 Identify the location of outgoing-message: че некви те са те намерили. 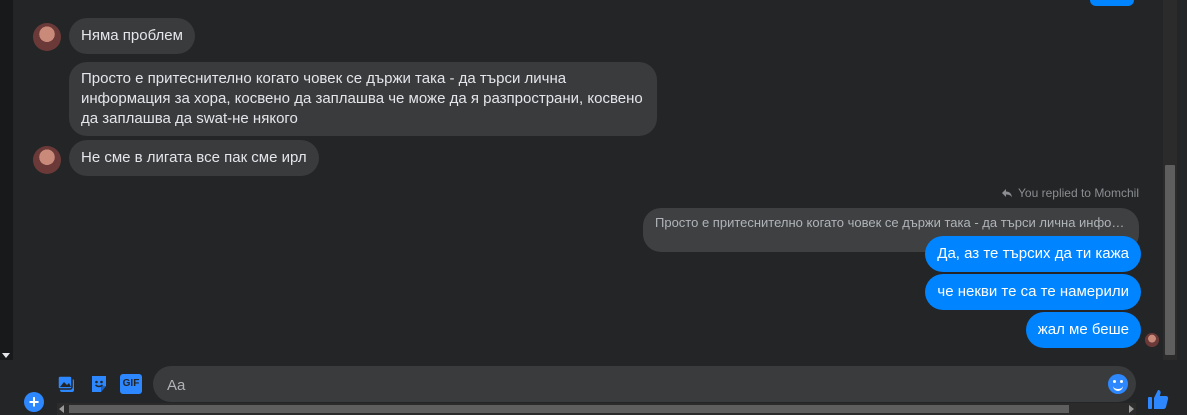
(1033, 292).